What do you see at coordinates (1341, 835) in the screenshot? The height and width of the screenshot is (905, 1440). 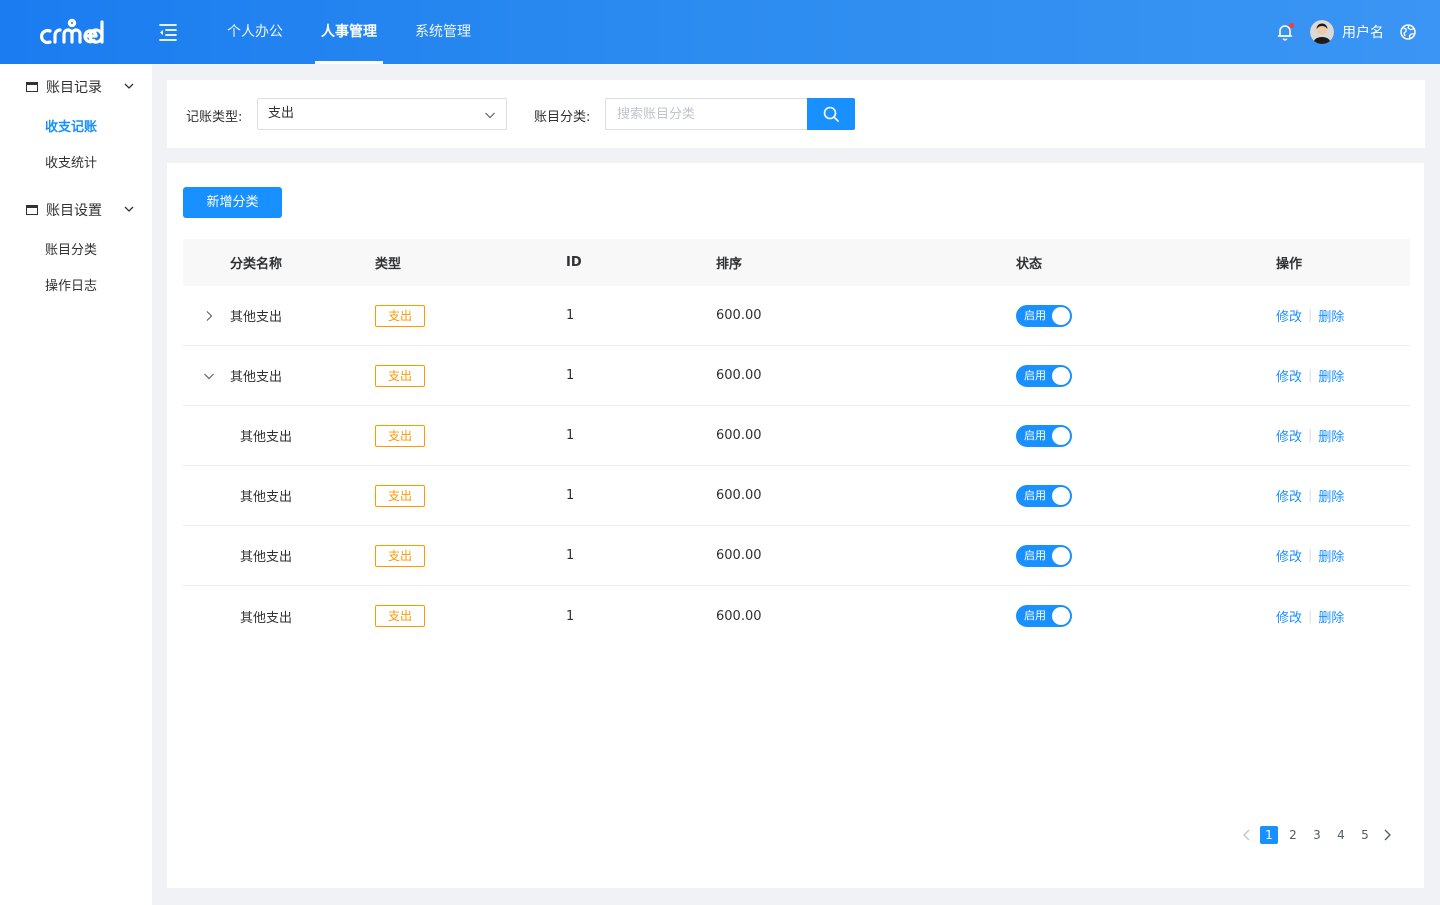 I see `page-4: 4` at bounding box center [1341, 835].